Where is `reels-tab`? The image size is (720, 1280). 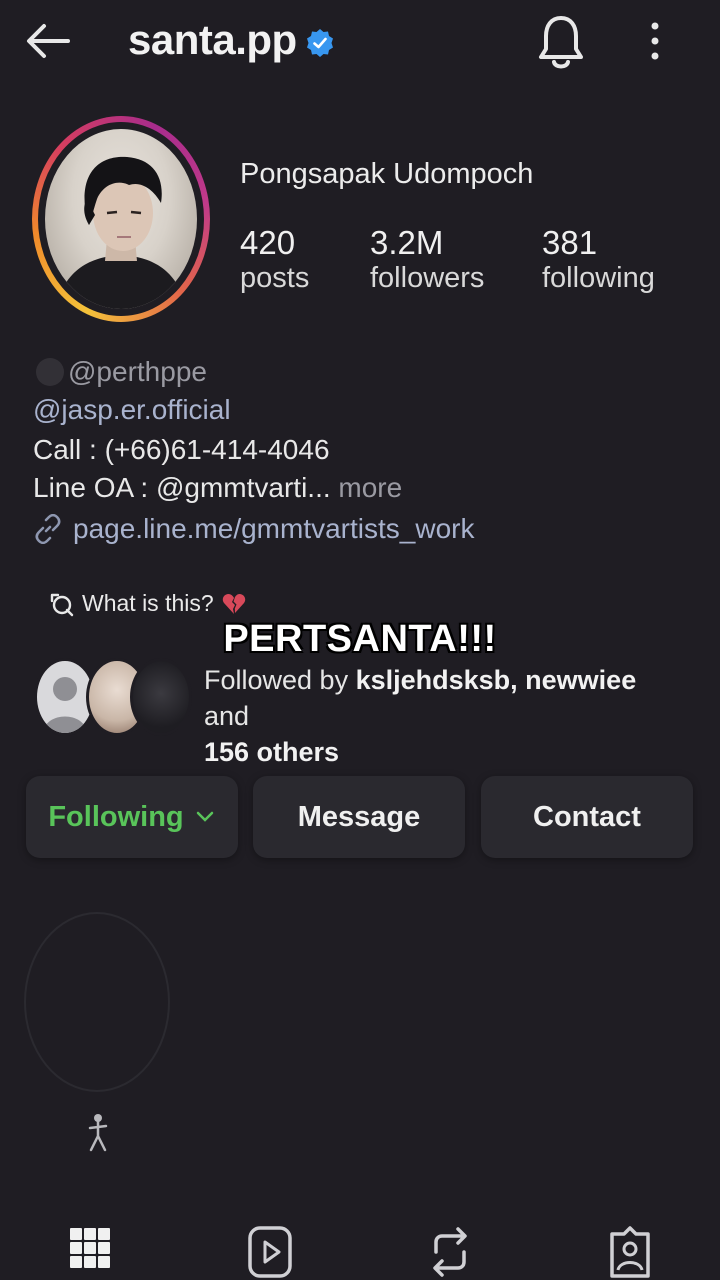
reels-tab is located at coordinates (270, 1252).